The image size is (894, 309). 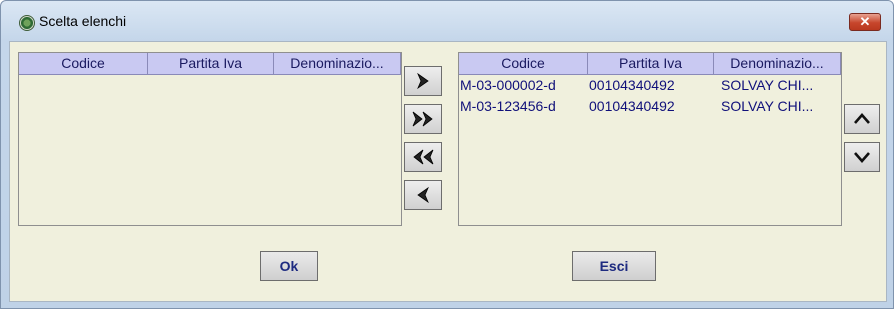 What do you see at coordinates (27, 23) in the screenshot?
I see `app-emblem-icon` at bounding box center [27, 23].